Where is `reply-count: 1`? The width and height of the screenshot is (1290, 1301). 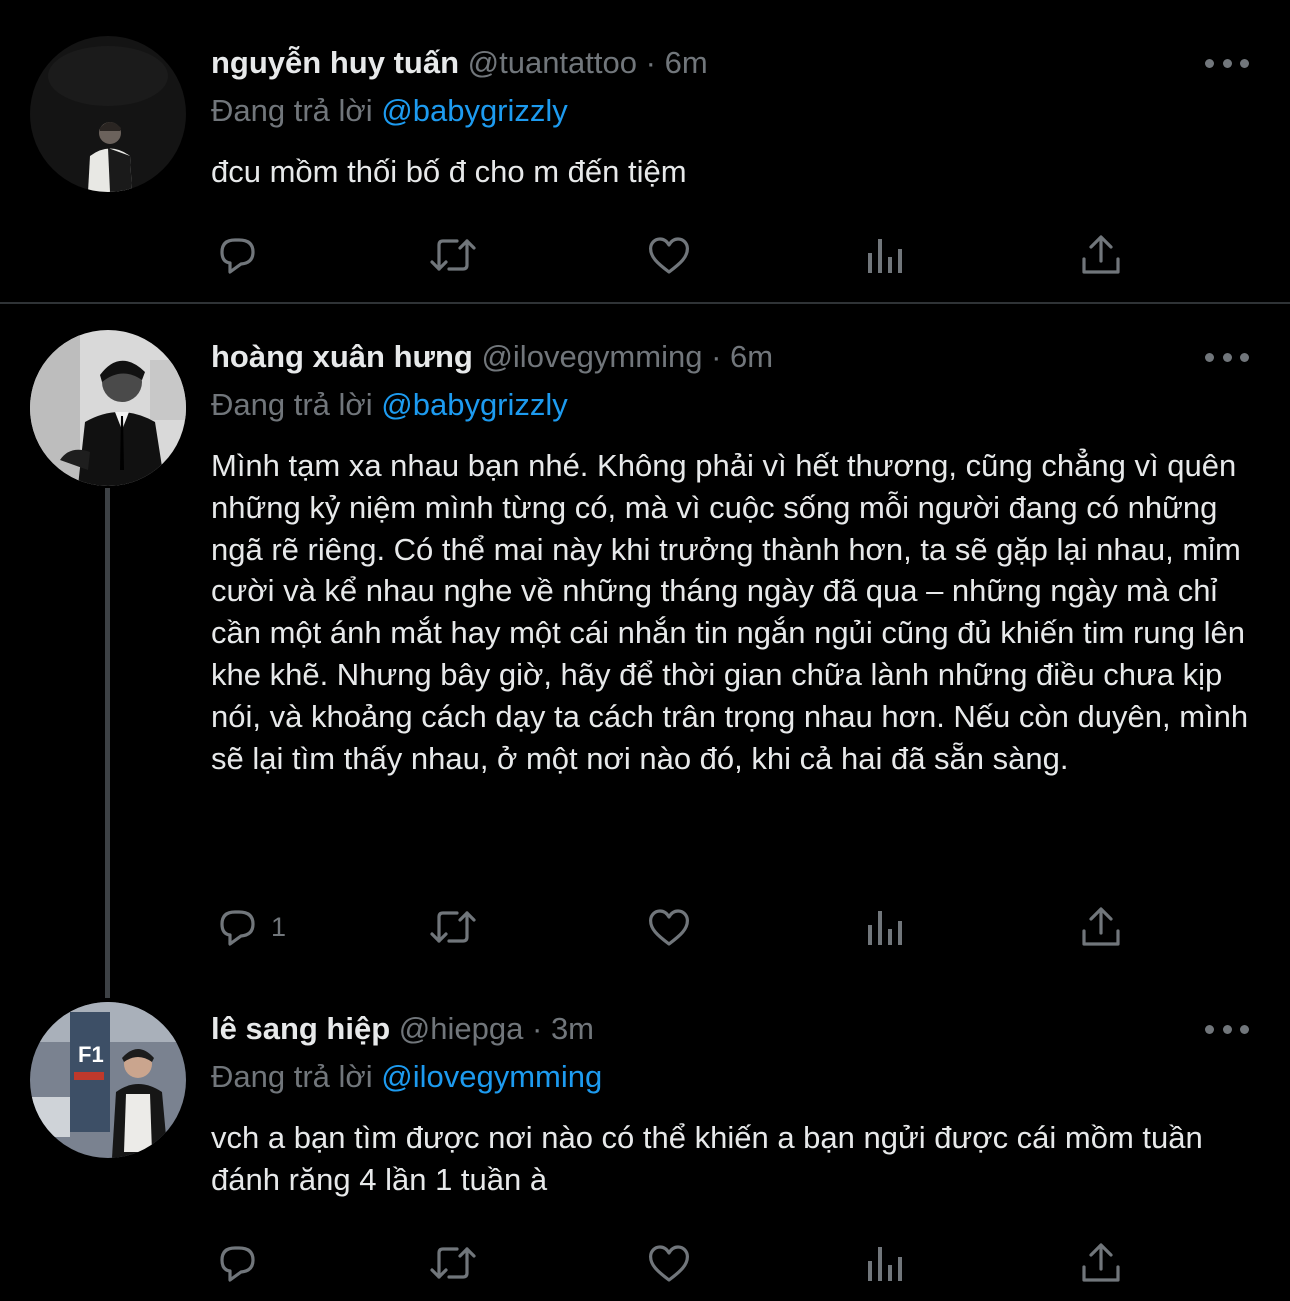 reply-count: 1 is located at coordinates (279, 926).